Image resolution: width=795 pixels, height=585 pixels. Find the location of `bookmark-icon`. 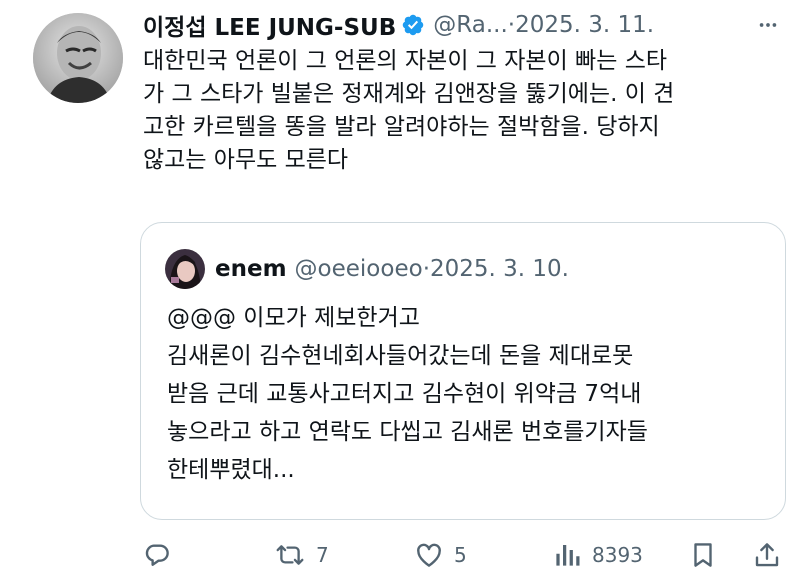

bookmark-icon is located at coordinates (703, 555).